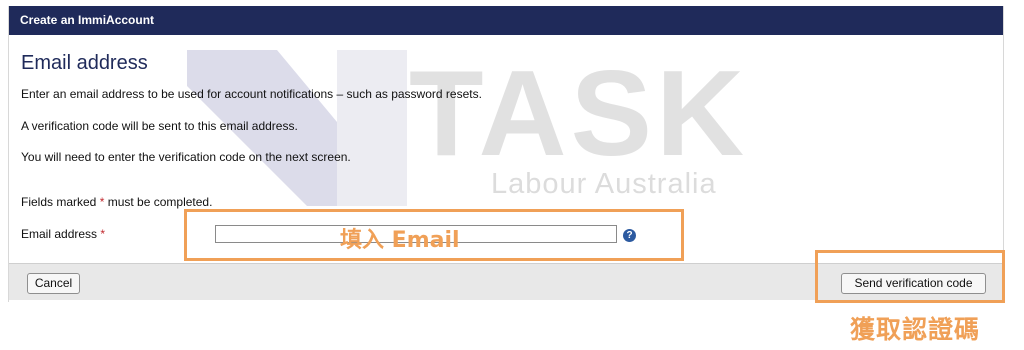 The image size is (1024, 350). Describe the element at coordinates (59, 234) in the screenshot. I see `email-label-text: Email address` at that location.